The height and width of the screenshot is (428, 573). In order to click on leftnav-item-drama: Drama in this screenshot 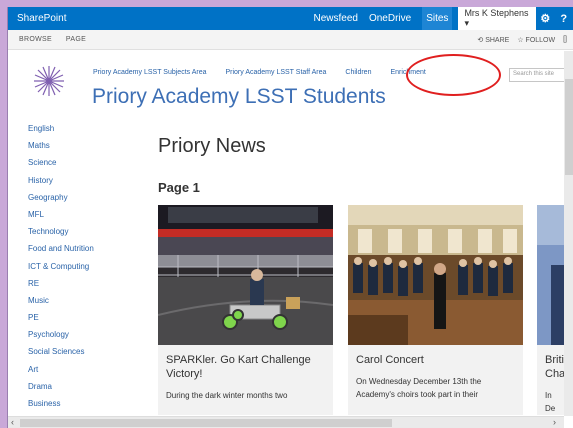, I will do `click(61, 390)`.